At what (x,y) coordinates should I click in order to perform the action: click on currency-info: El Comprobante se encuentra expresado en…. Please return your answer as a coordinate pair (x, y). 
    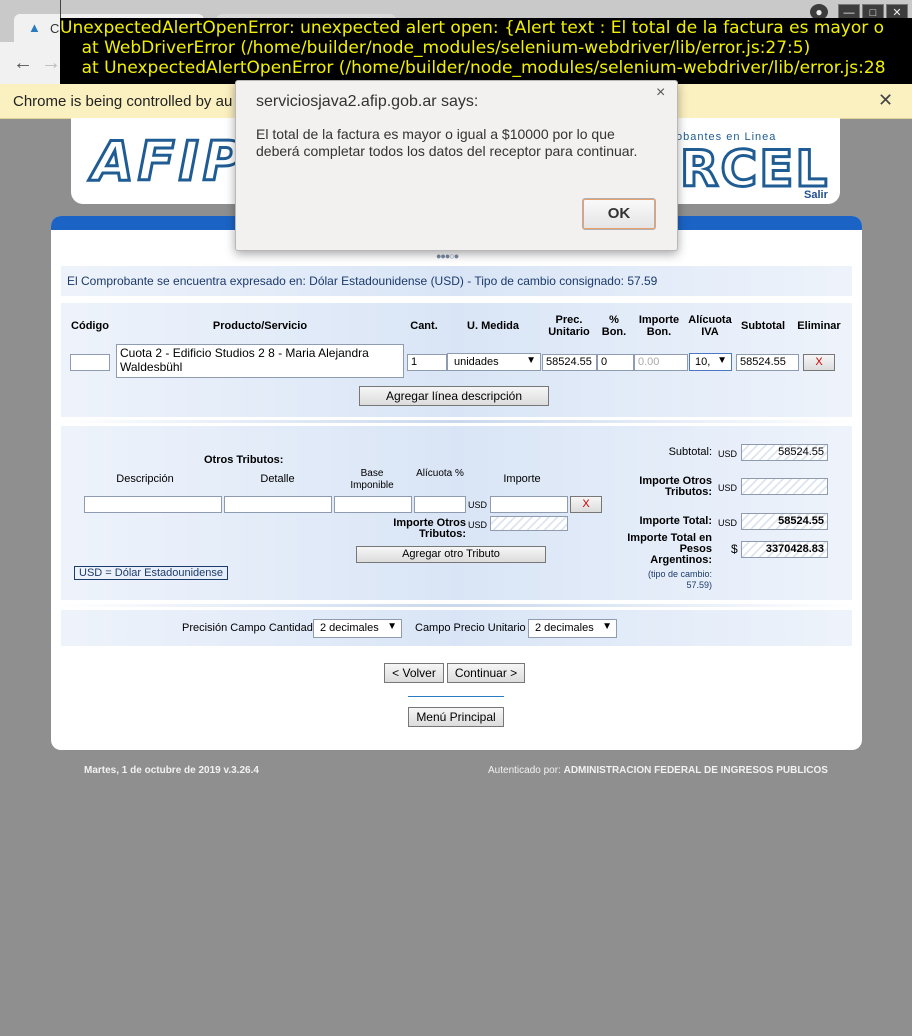
    Looking at the image, I should click on (362, 281).